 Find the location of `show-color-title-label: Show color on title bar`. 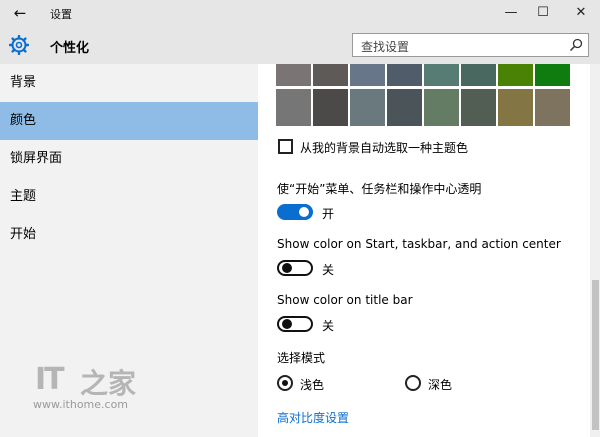

show-color-title-label: Show color on title bar is located at coordinates (345, 300).